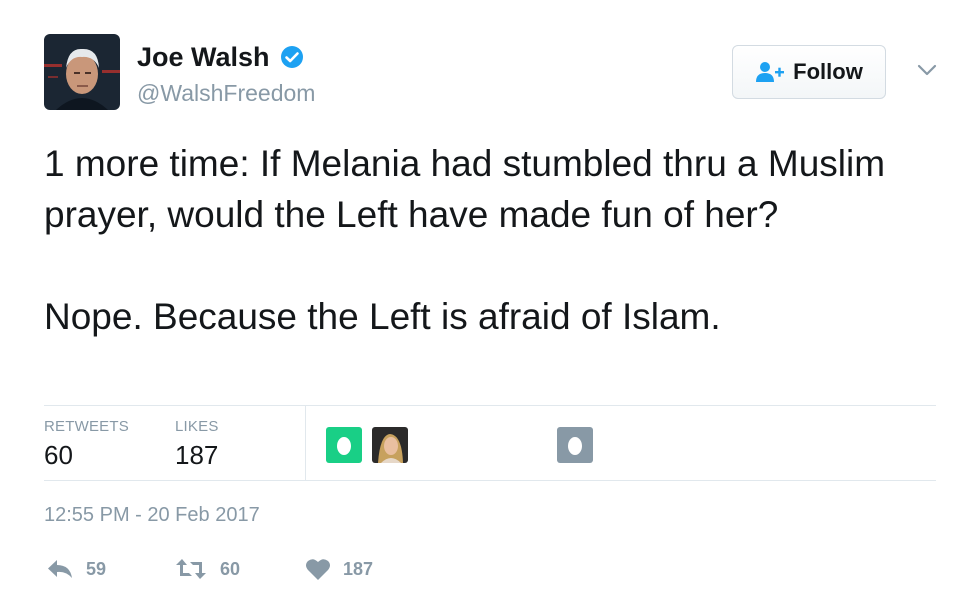  I want to click on retweets-label: RETWEETS, so click(86, 426).